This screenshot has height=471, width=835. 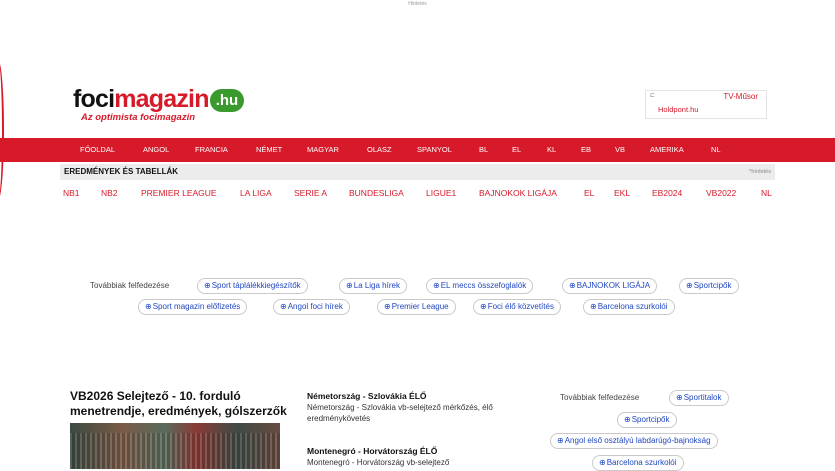 I want to click on nav-item-olasz: OLASZ, so click(x=379, y=150).